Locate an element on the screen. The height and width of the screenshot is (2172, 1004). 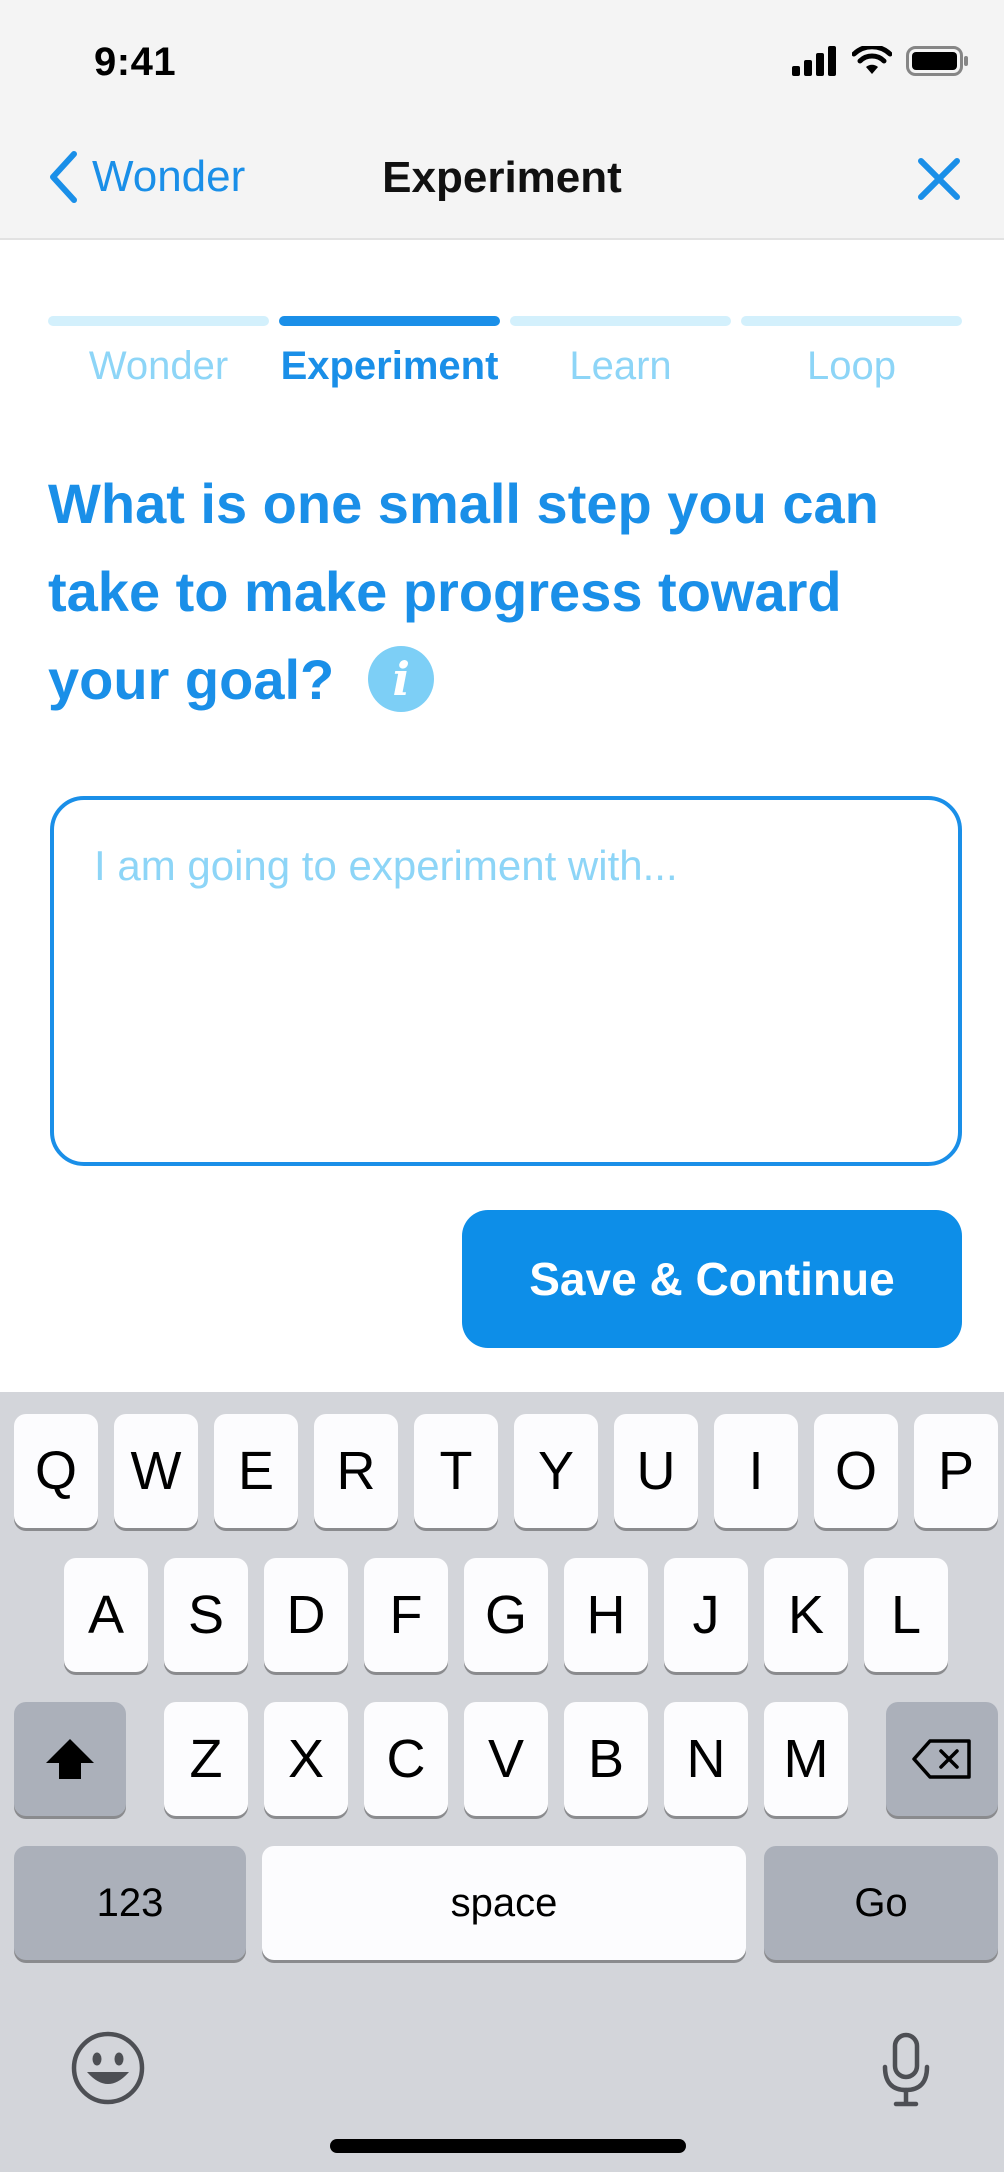
key-t: T is located at coordinates (456, 1471).